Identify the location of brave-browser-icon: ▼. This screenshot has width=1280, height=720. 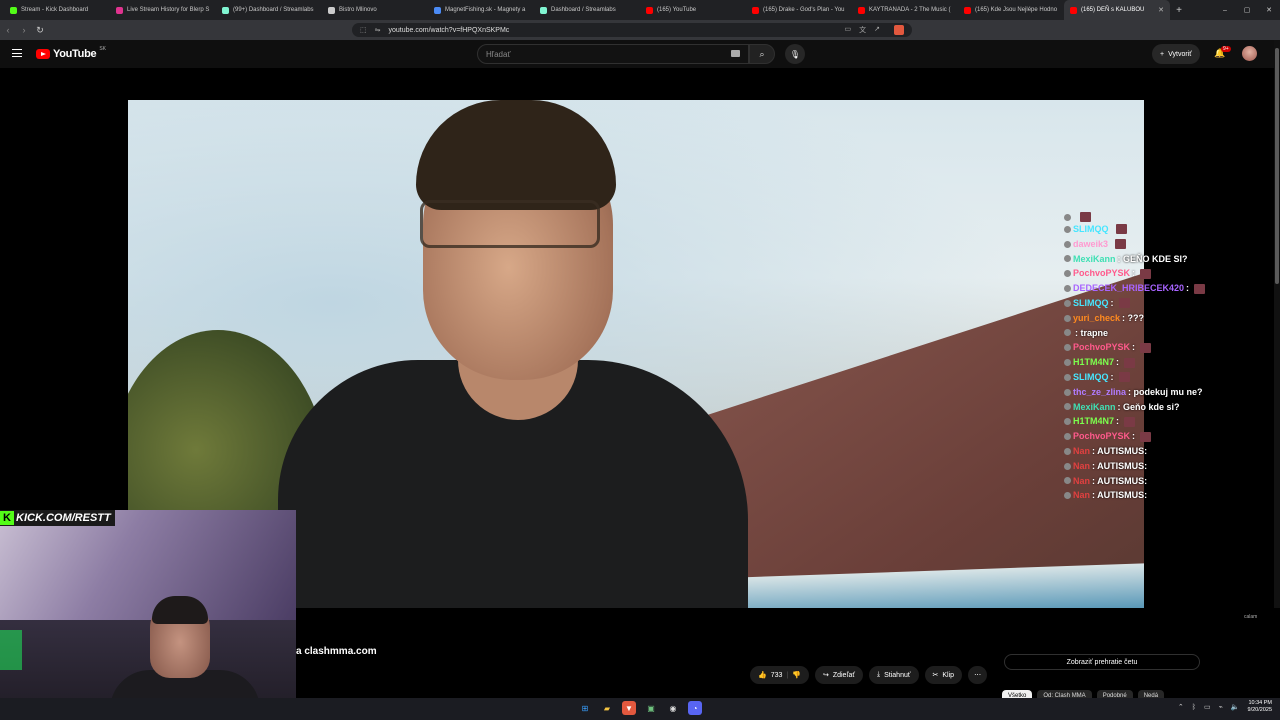
(629, 708).